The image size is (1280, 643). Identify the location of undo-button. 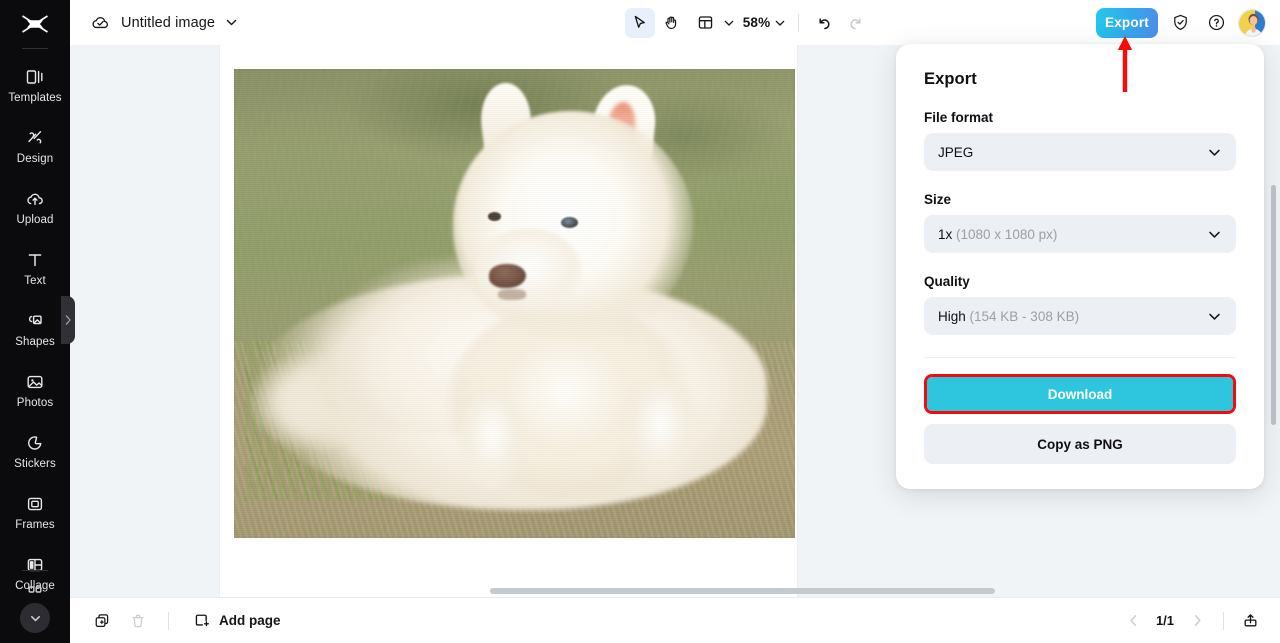
(824, 23).